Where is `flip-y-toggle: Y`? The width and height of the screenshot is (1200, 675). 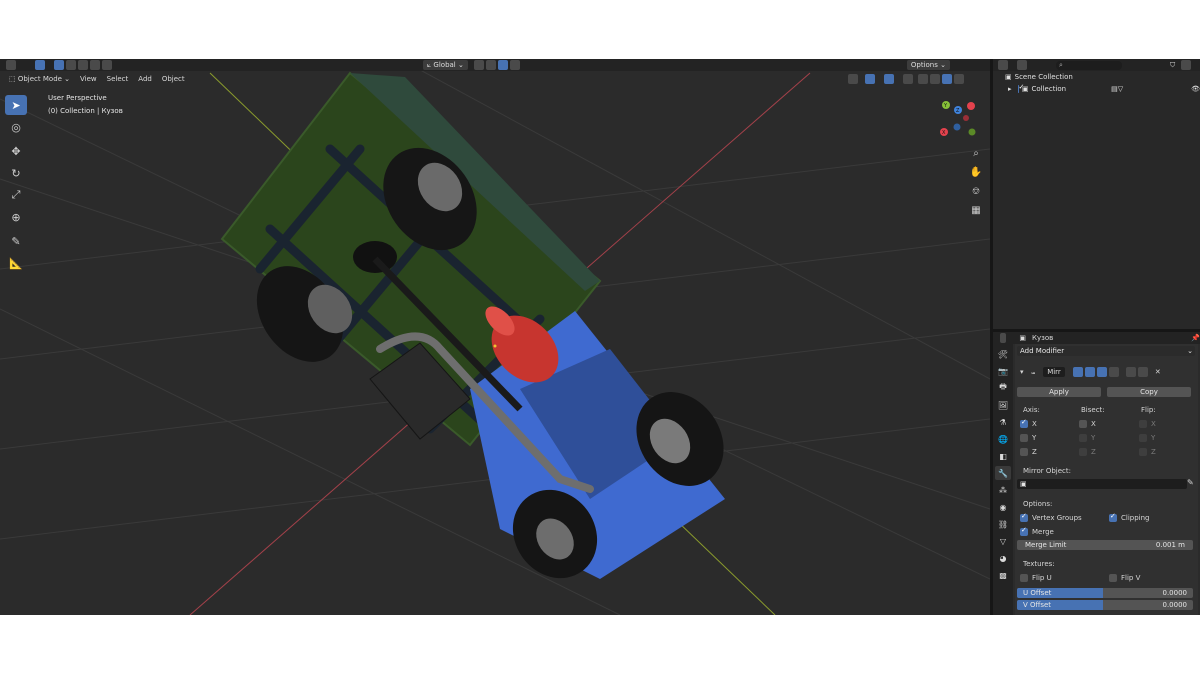
flip-y-toggle: Y is located at coordinates (1147, 438).